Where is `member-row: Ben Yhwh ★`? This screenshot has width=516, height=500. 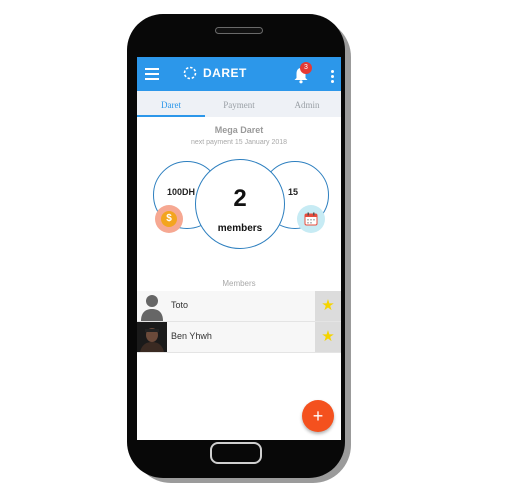
member-row: Ben Yhwh ★ is located at coordinates (239, 337).